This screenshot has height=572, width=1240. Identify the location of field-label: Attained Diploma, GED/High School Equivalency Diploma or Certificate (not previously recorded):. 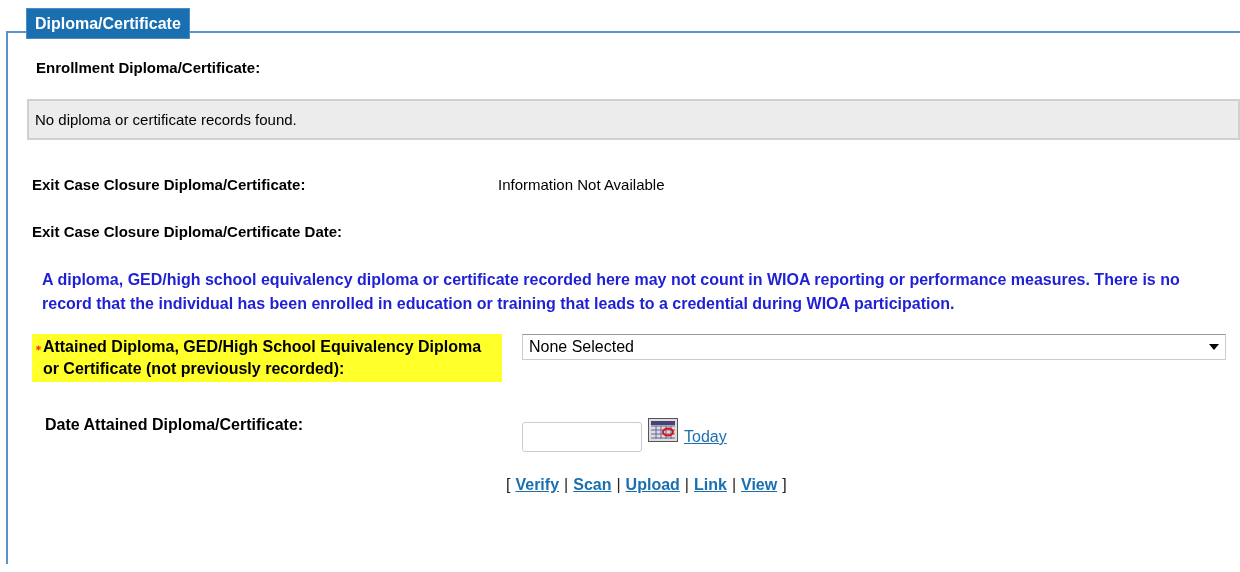
(267, 358).